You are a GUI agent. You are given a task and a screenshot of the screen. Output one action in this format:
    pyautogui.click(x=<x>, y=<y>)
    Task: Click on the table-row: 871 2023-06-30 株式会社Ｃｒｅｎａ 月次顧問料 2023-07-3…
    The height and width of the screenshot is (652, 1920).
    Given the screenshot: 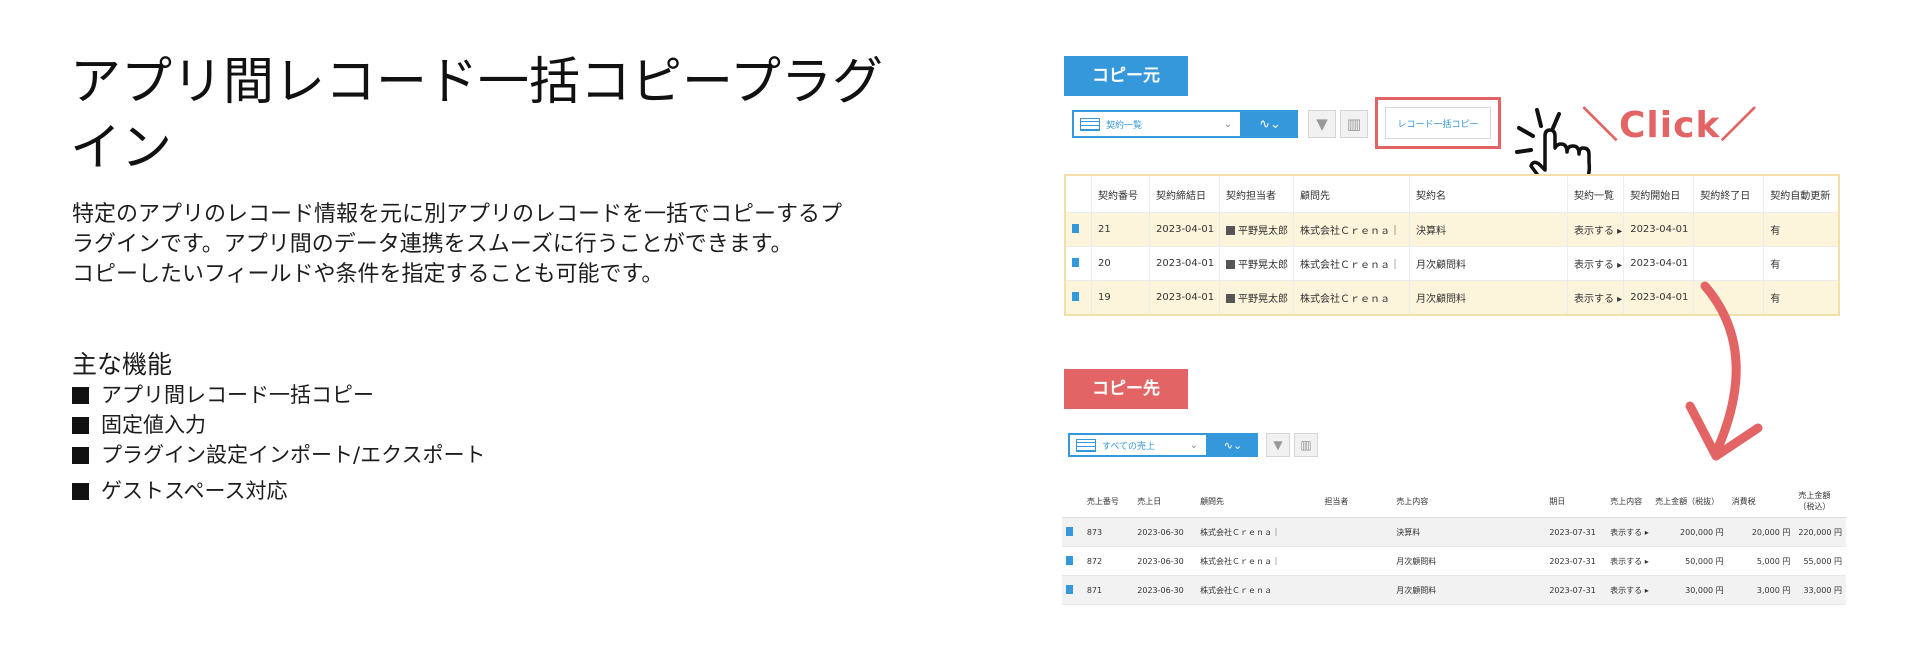 What is the action you would take?
    pyautogui.click(x=1454, y=590)
    